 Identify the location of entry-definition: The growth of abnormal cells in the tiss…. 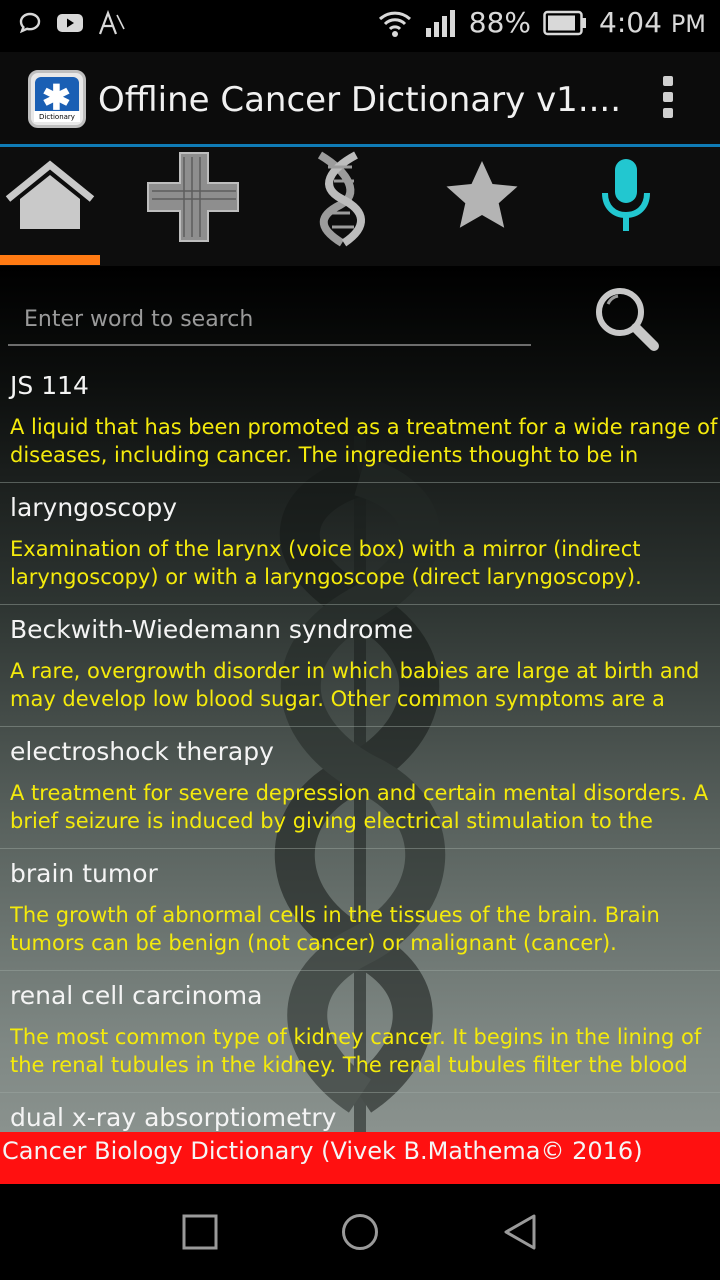
(335, 929).